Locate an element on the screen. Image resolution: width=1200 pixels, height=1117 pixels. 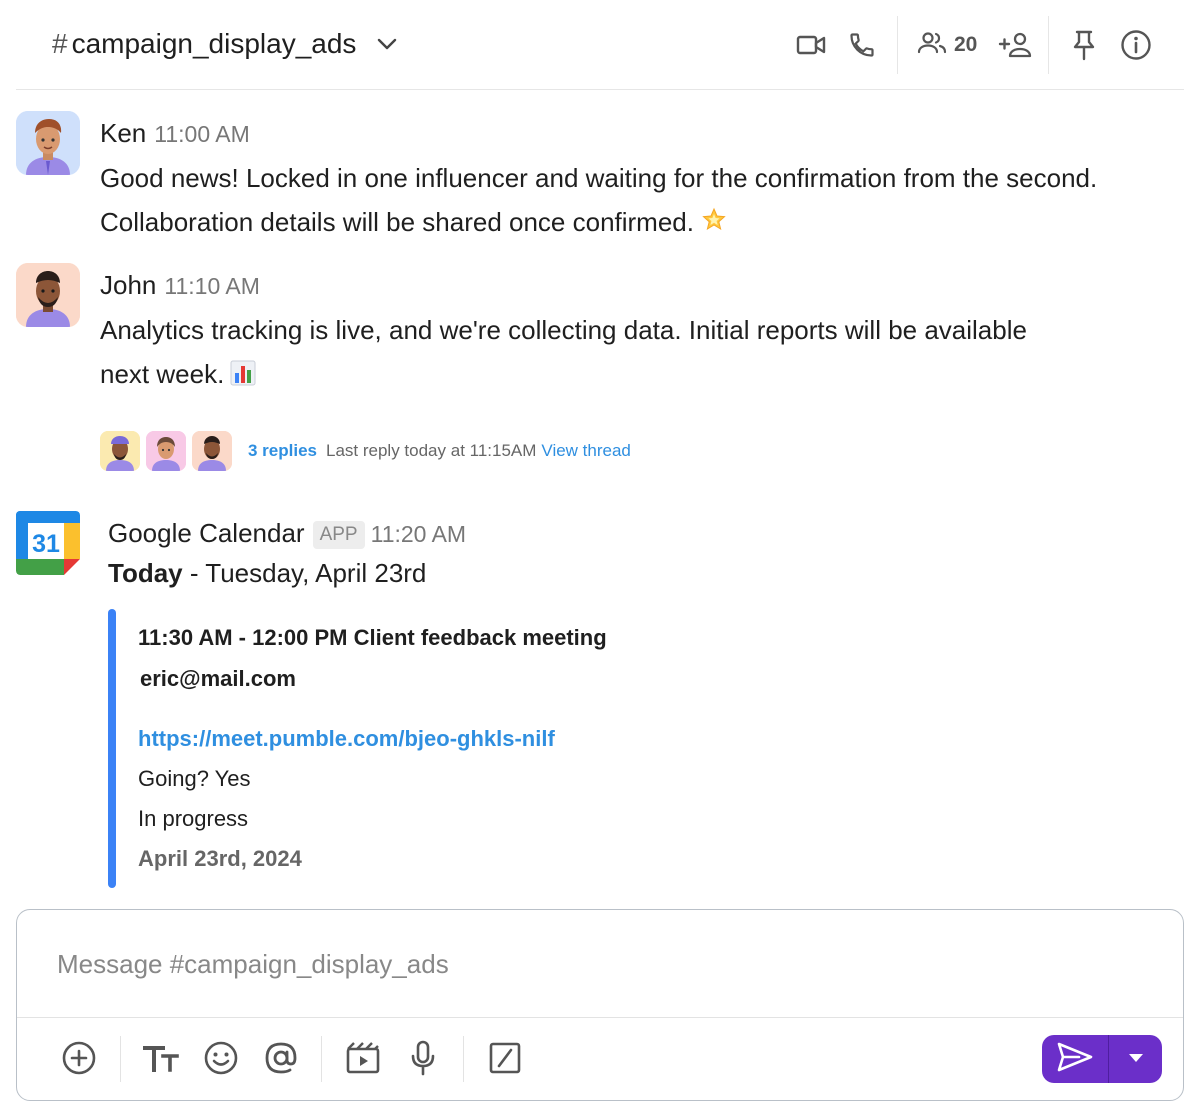
channel-hash: # is located at coordinates (60, 43).